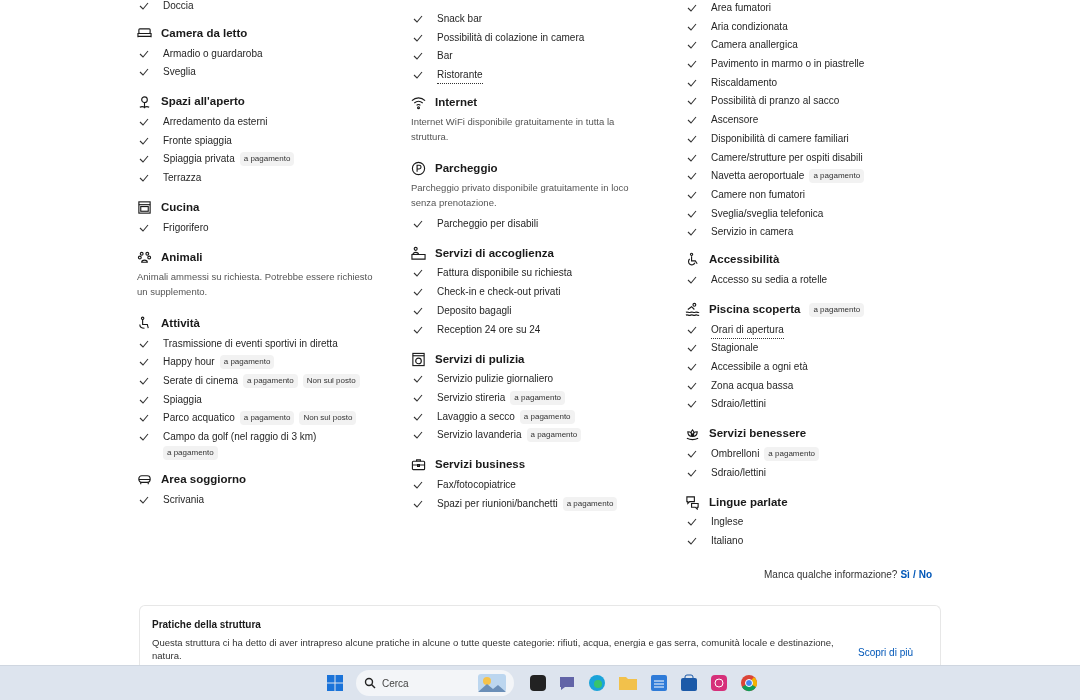  Describe the element at coordinates (749, 683) in the screenshot. I see `chrome-icon` at that location.